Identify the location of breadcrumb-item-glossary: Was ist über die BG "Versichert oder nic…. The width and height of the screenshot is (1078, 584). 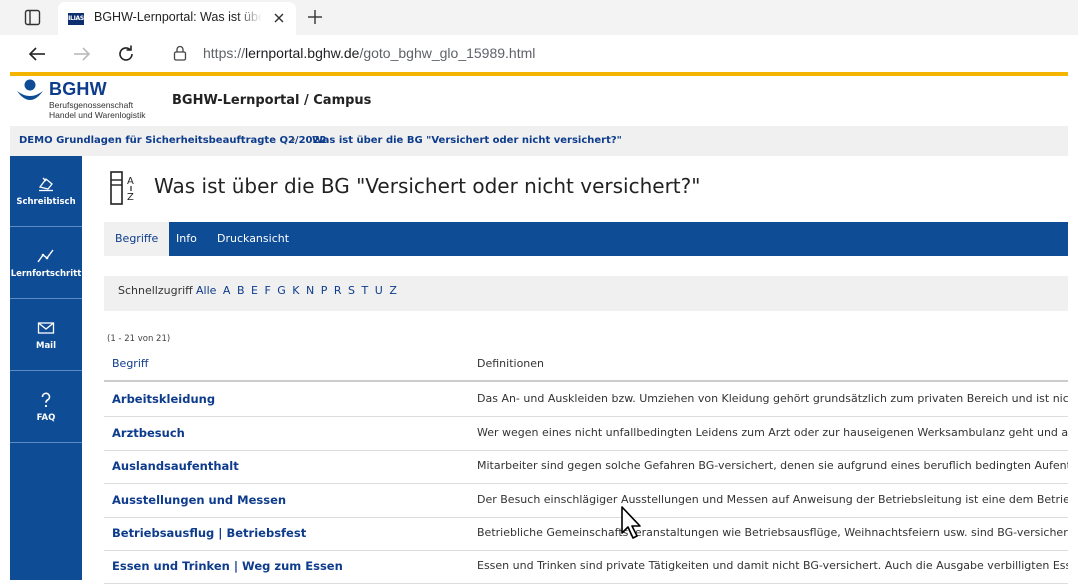
(467, 140).